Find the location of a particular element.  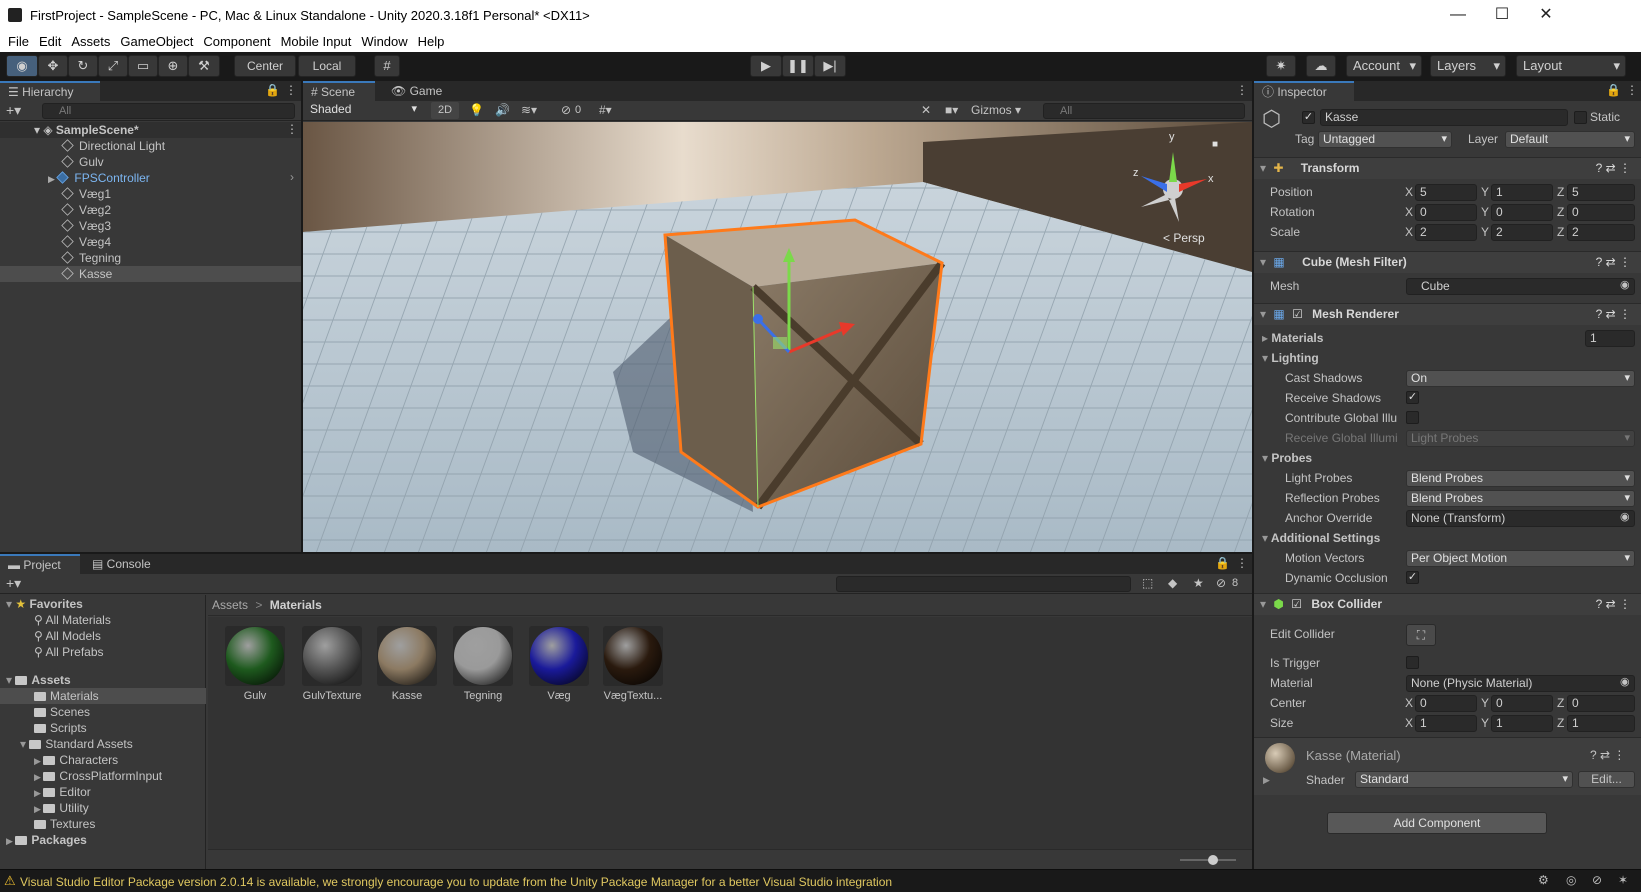

account-dropdown: Account ▾ is located at coordinates (1384, 66).